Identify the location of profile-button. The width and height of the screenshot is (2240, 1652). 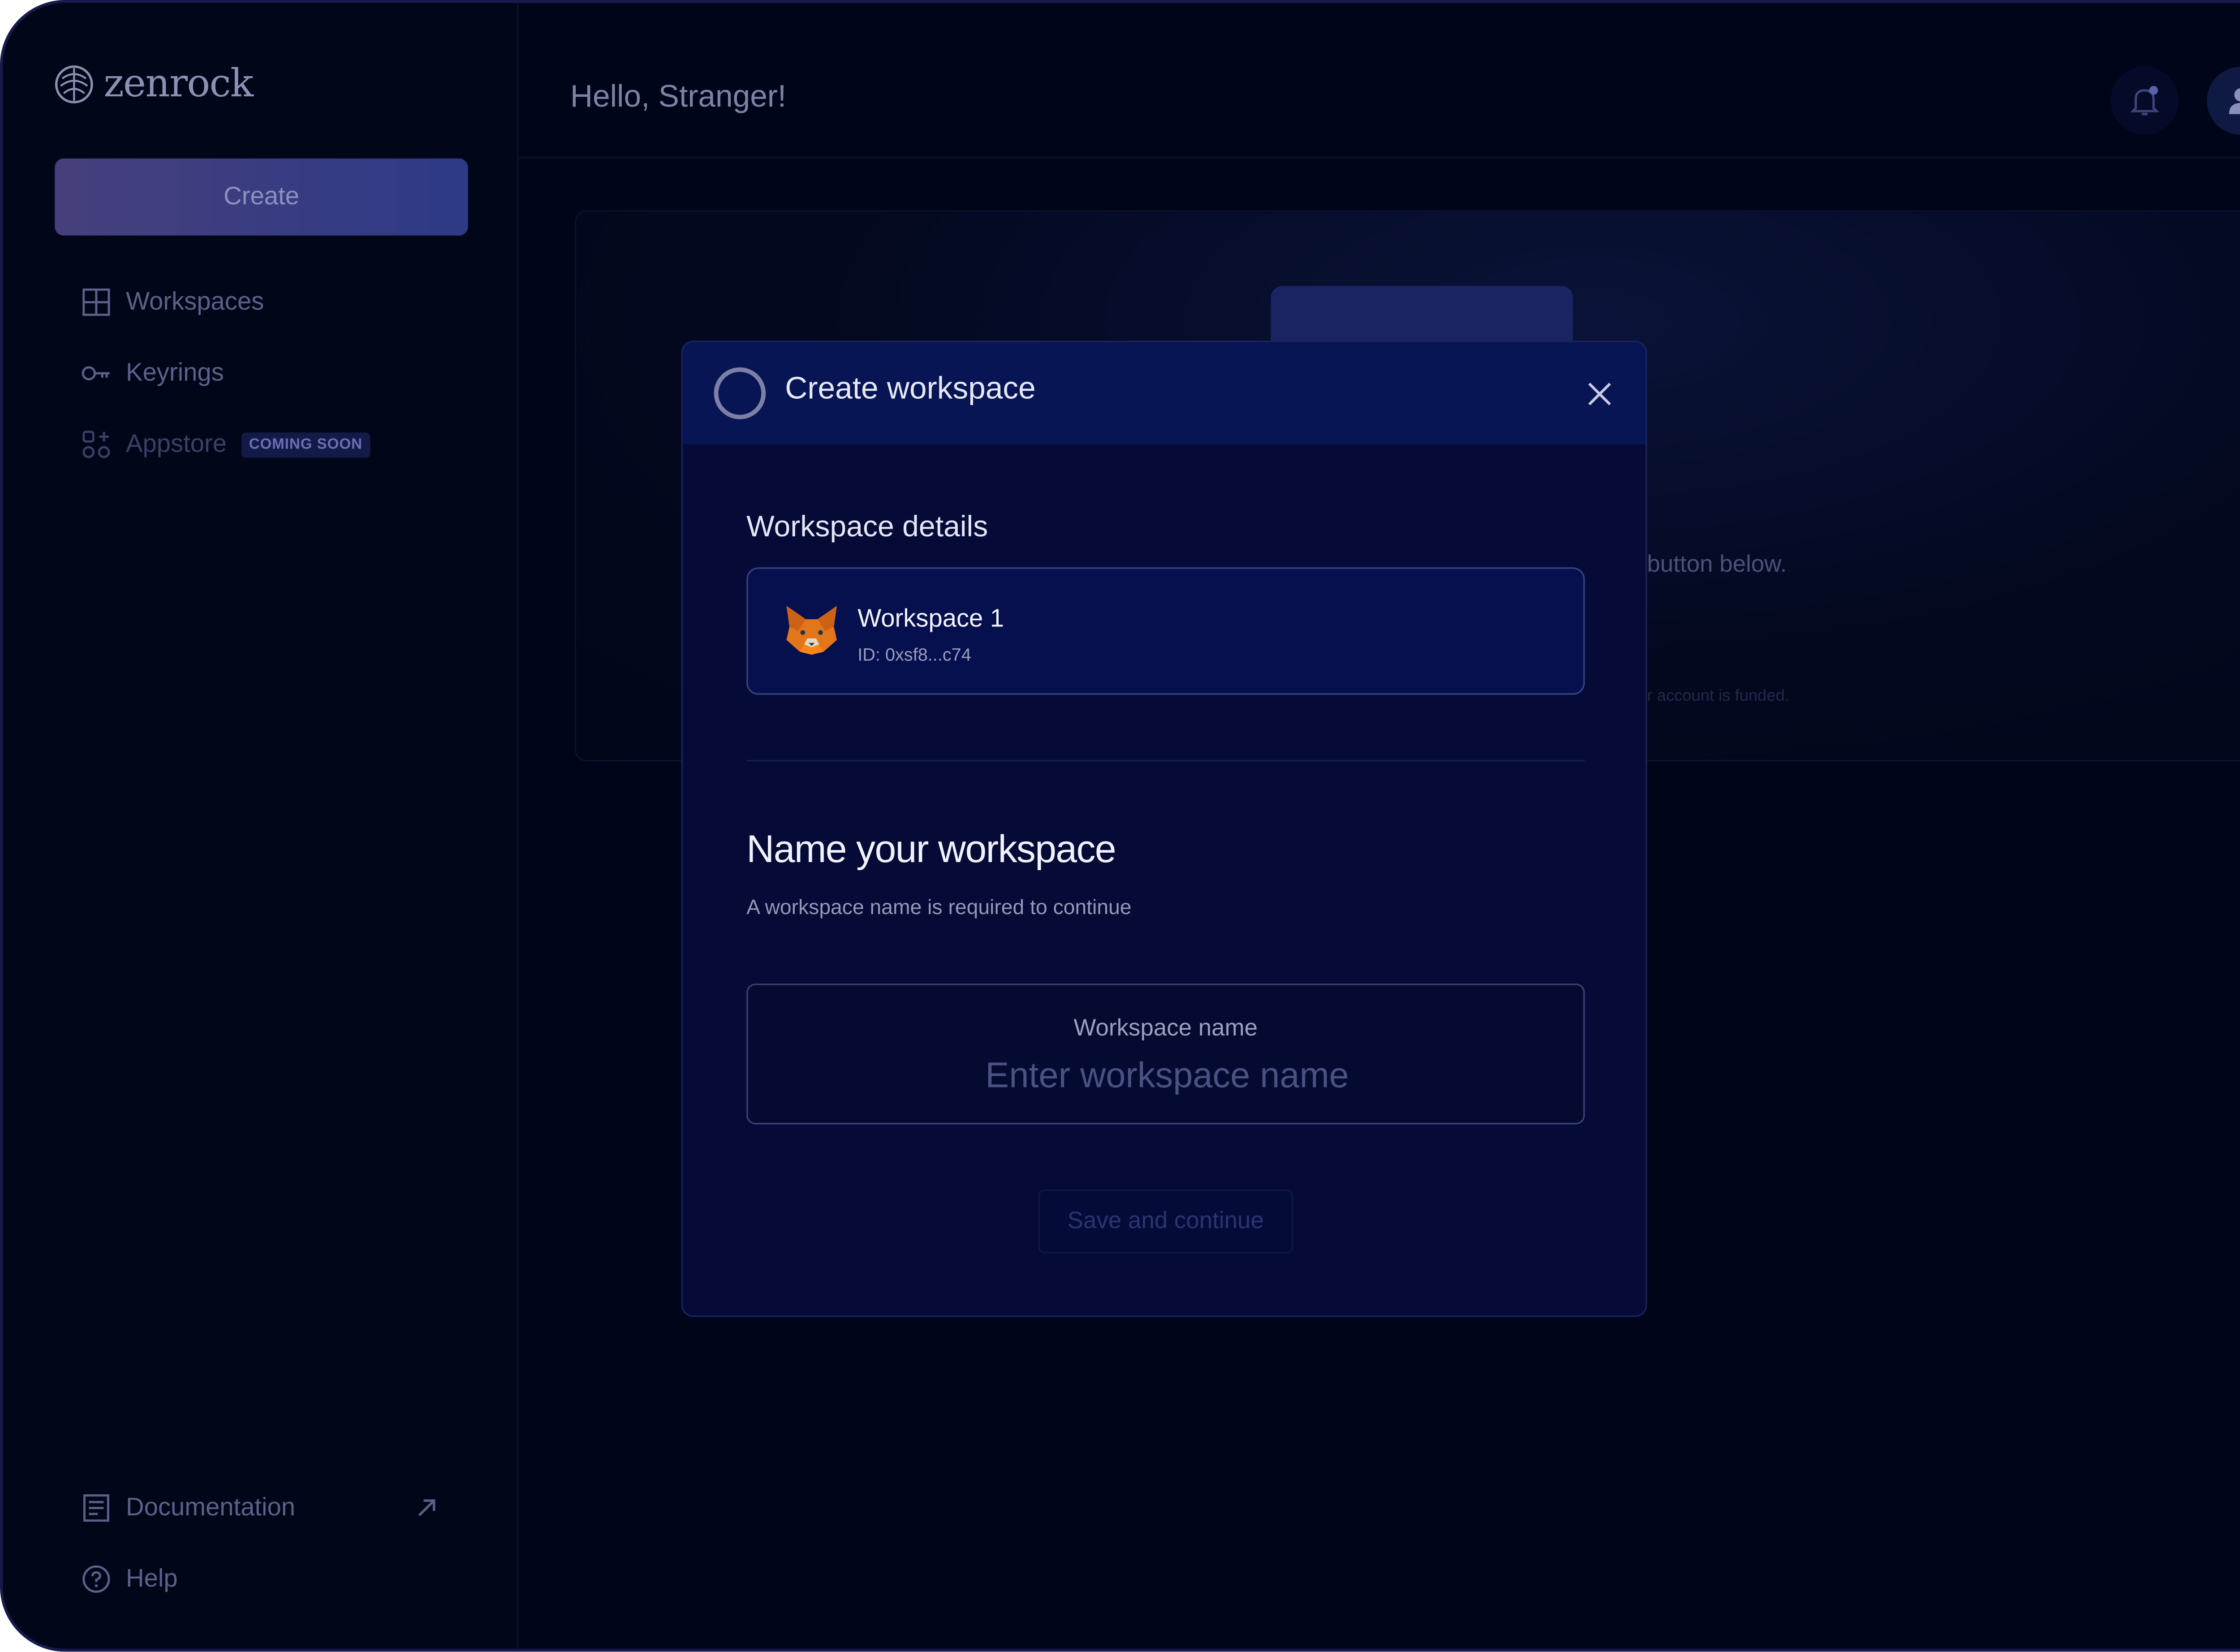
(2223, 100).